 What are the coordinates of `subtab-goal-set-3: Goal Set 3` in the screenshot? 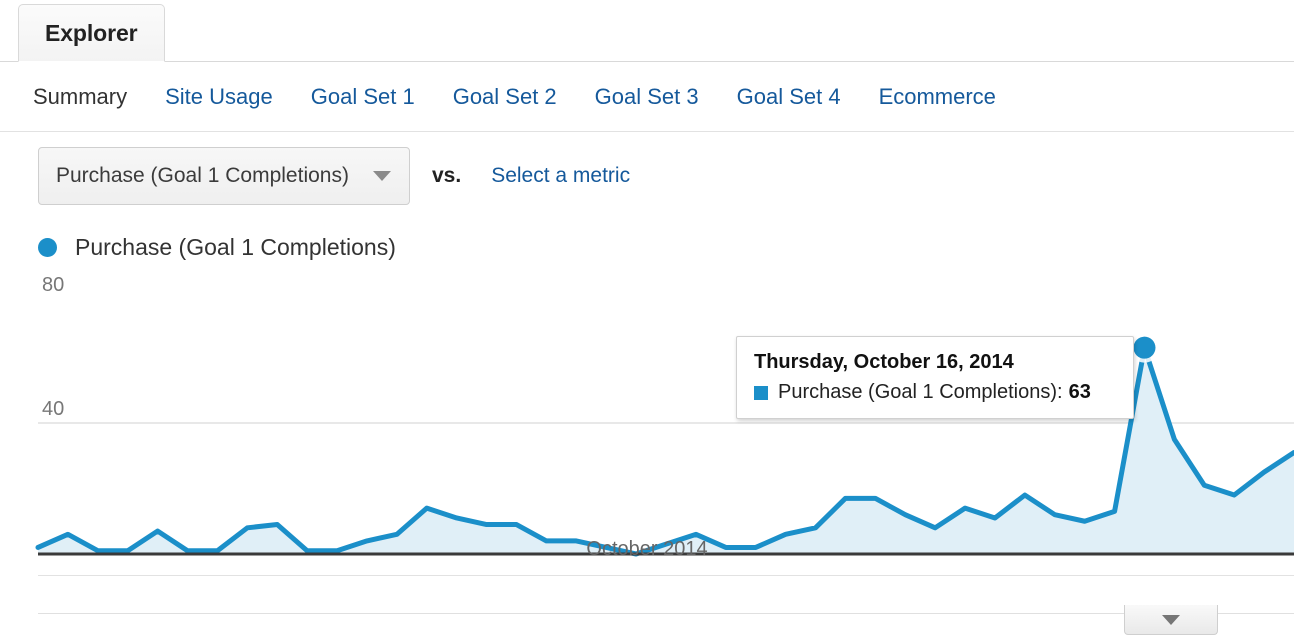 It's located at (647, 97).